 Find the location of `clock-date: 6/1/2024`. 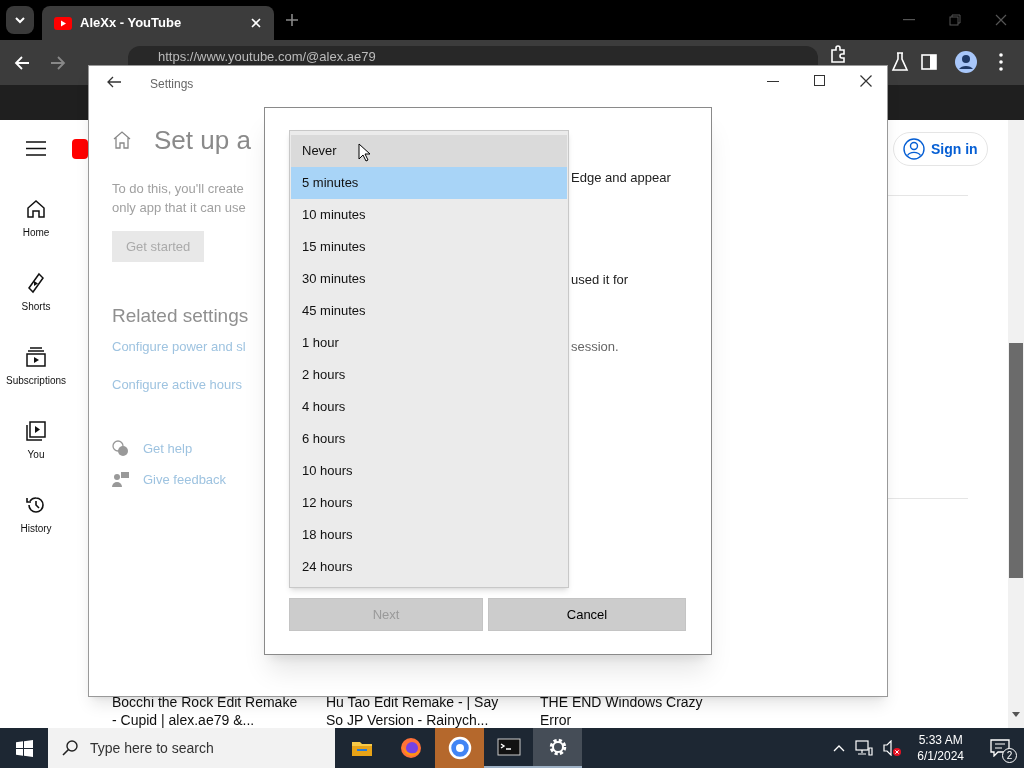

clock-date: 6/1/2024 is located at coordinates (940, 756).